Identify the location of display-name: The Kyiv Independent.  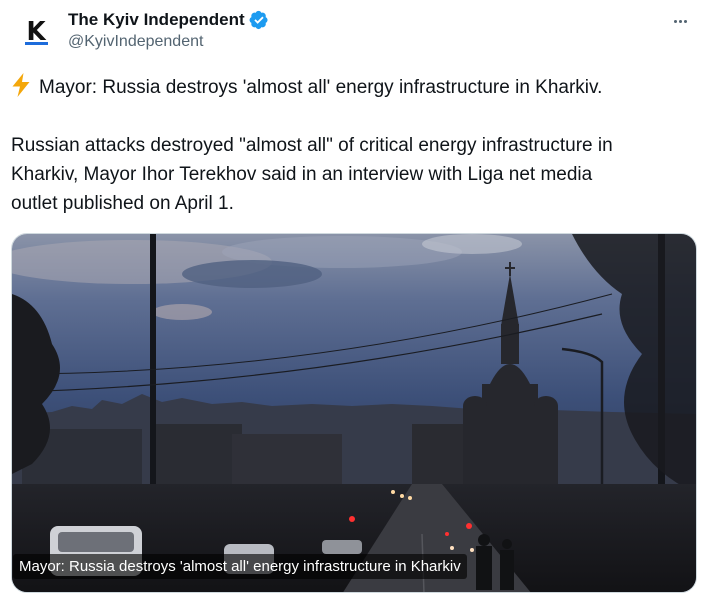
(156, 20).